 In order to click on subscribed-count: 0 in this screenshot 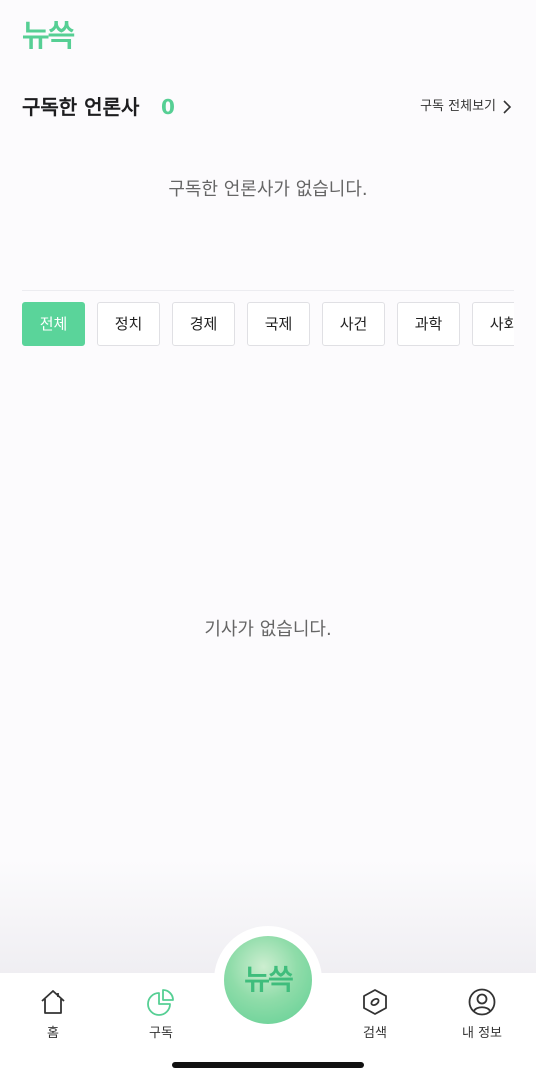, I will do `click(168, 107)`.